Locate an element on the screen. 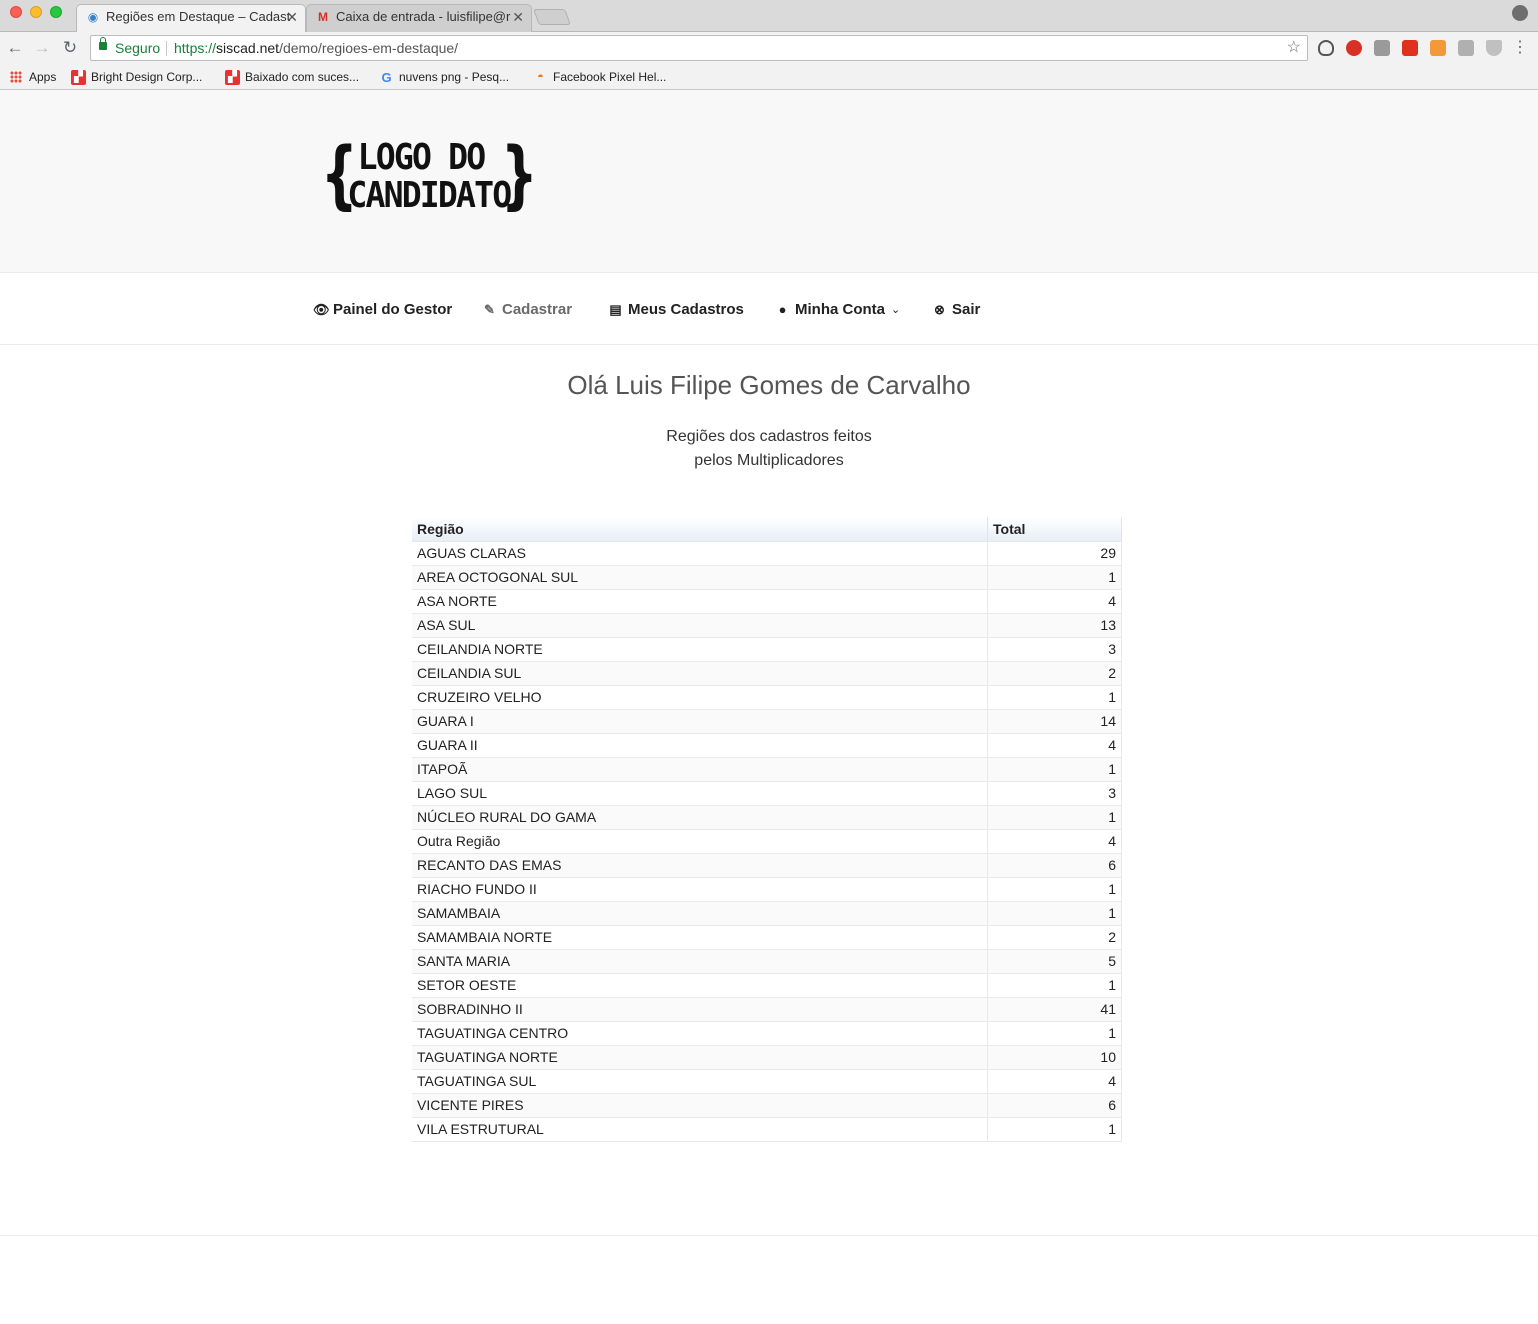 Image resolution: width=1538 pixels, height=1324 pixels. bookmark-apps: Apps is located at coordinates (32, 77).